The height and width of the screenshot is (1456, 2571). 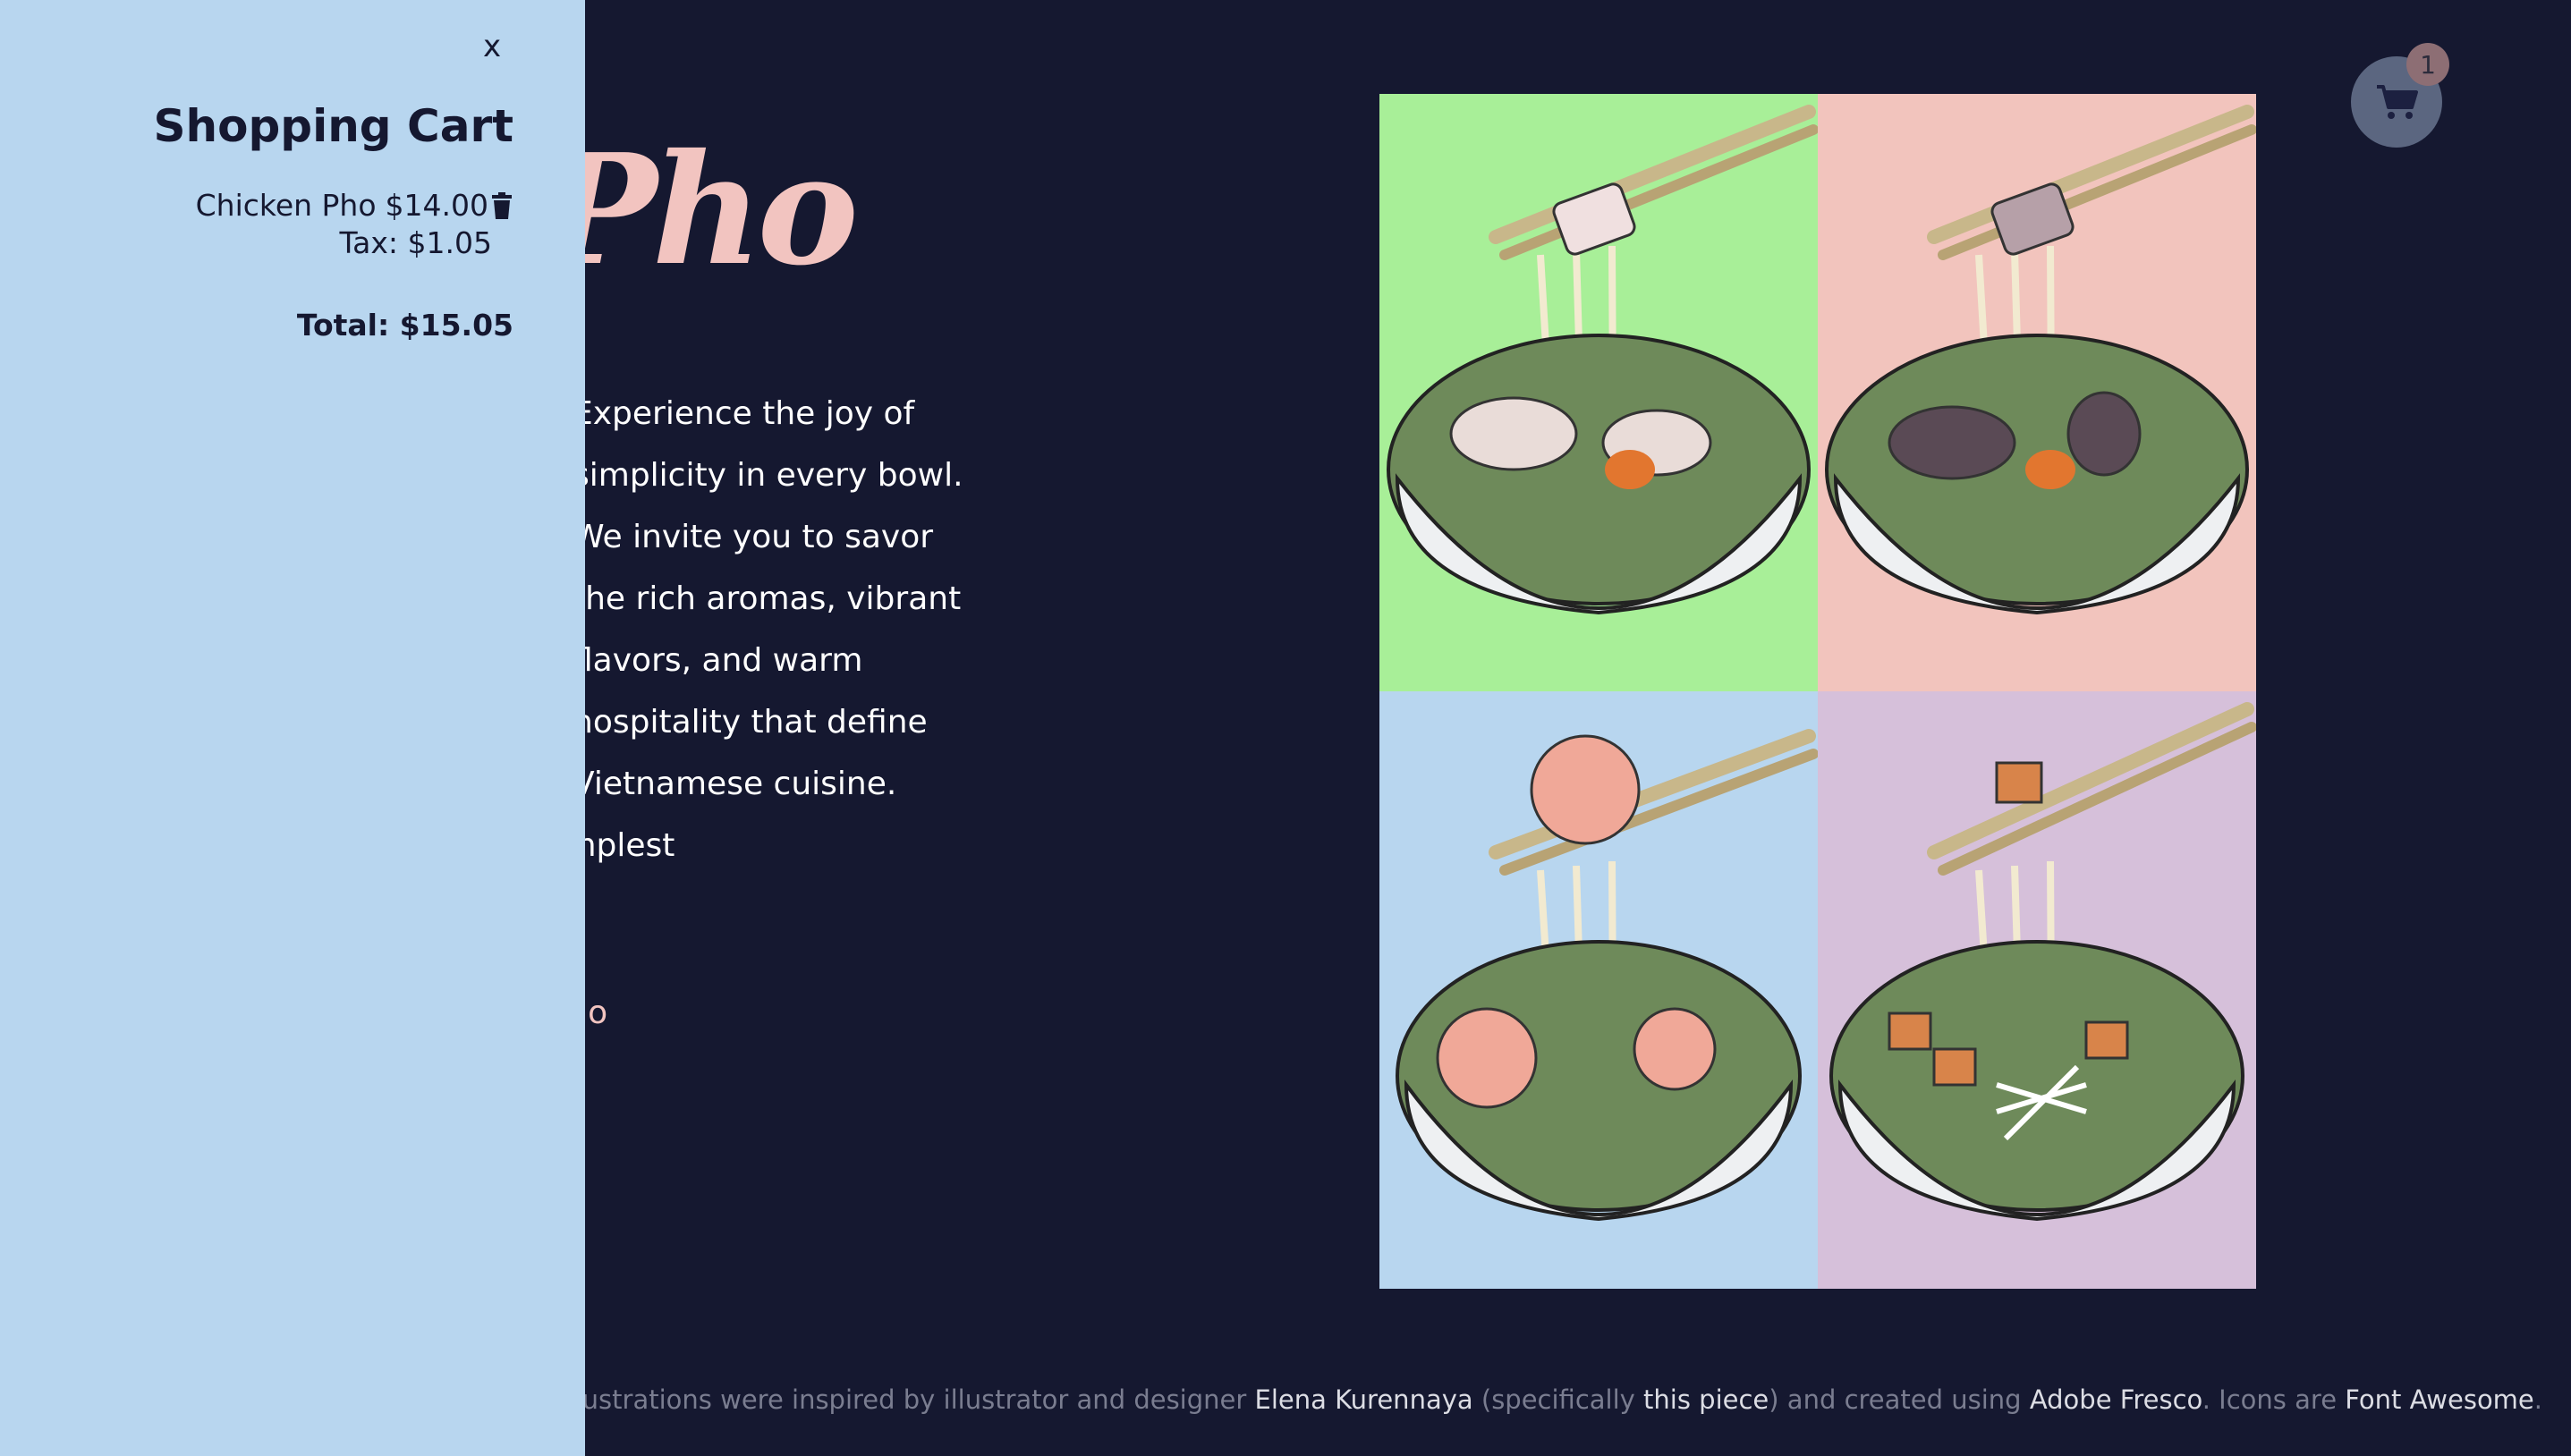 What do you see at coordinates (750, 722) in the screenshot?
I see `intro-line: hospitality that define` at bounding box center [750, 722].